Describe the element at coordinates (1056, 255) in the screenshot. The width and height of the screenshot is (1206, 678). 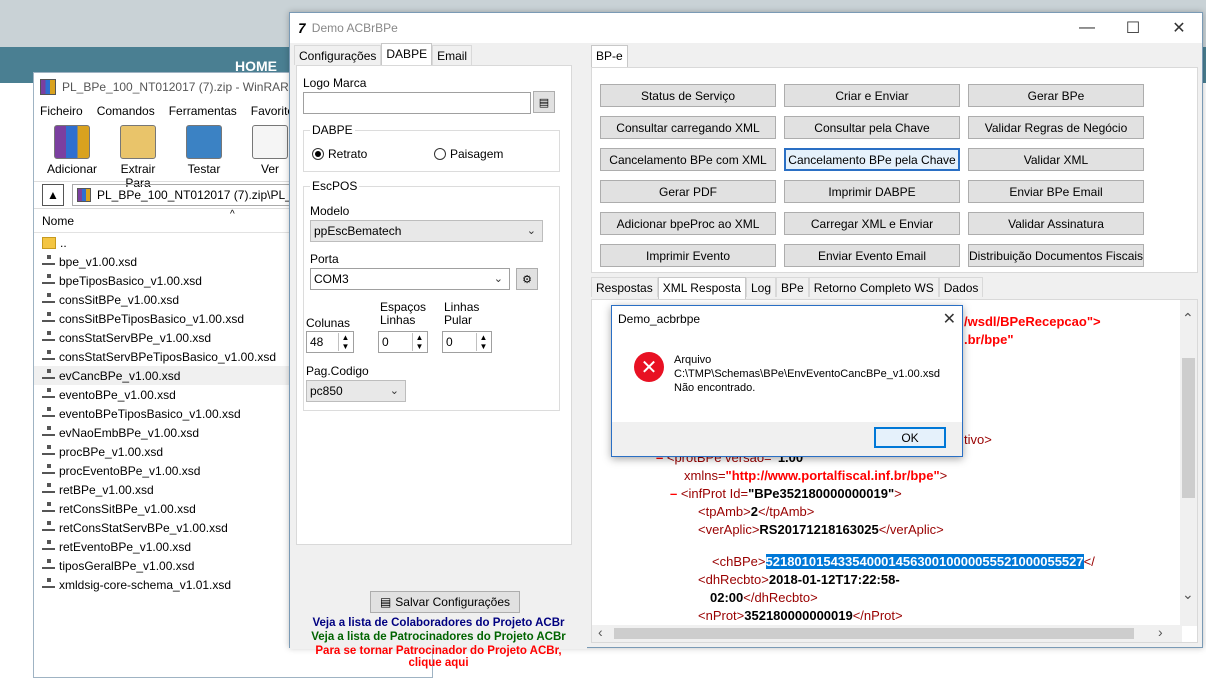
I see `bpe-action-button: Distribuição Documentos Fiscais` at that location.